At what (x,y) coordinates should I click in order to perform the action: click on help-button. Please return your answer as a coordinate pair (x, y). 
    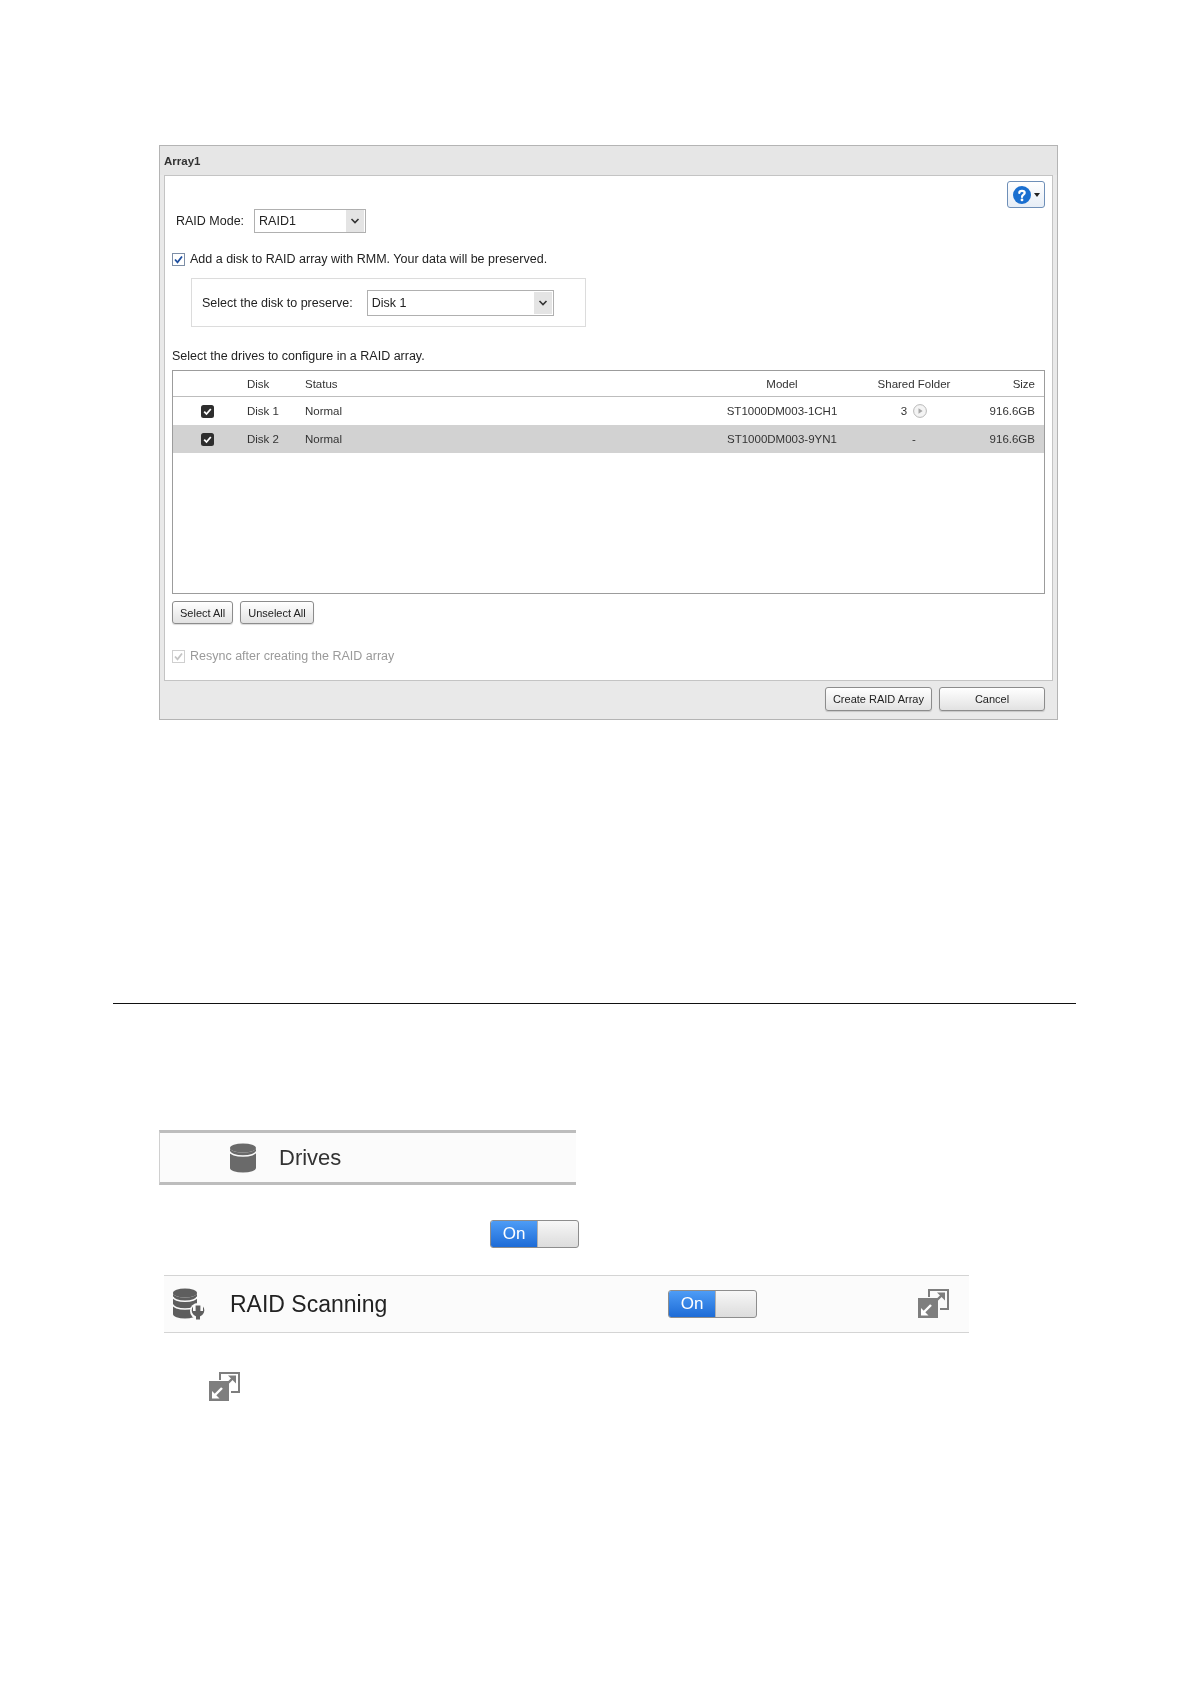
    Looking at the image, I should click on (1026, 194).